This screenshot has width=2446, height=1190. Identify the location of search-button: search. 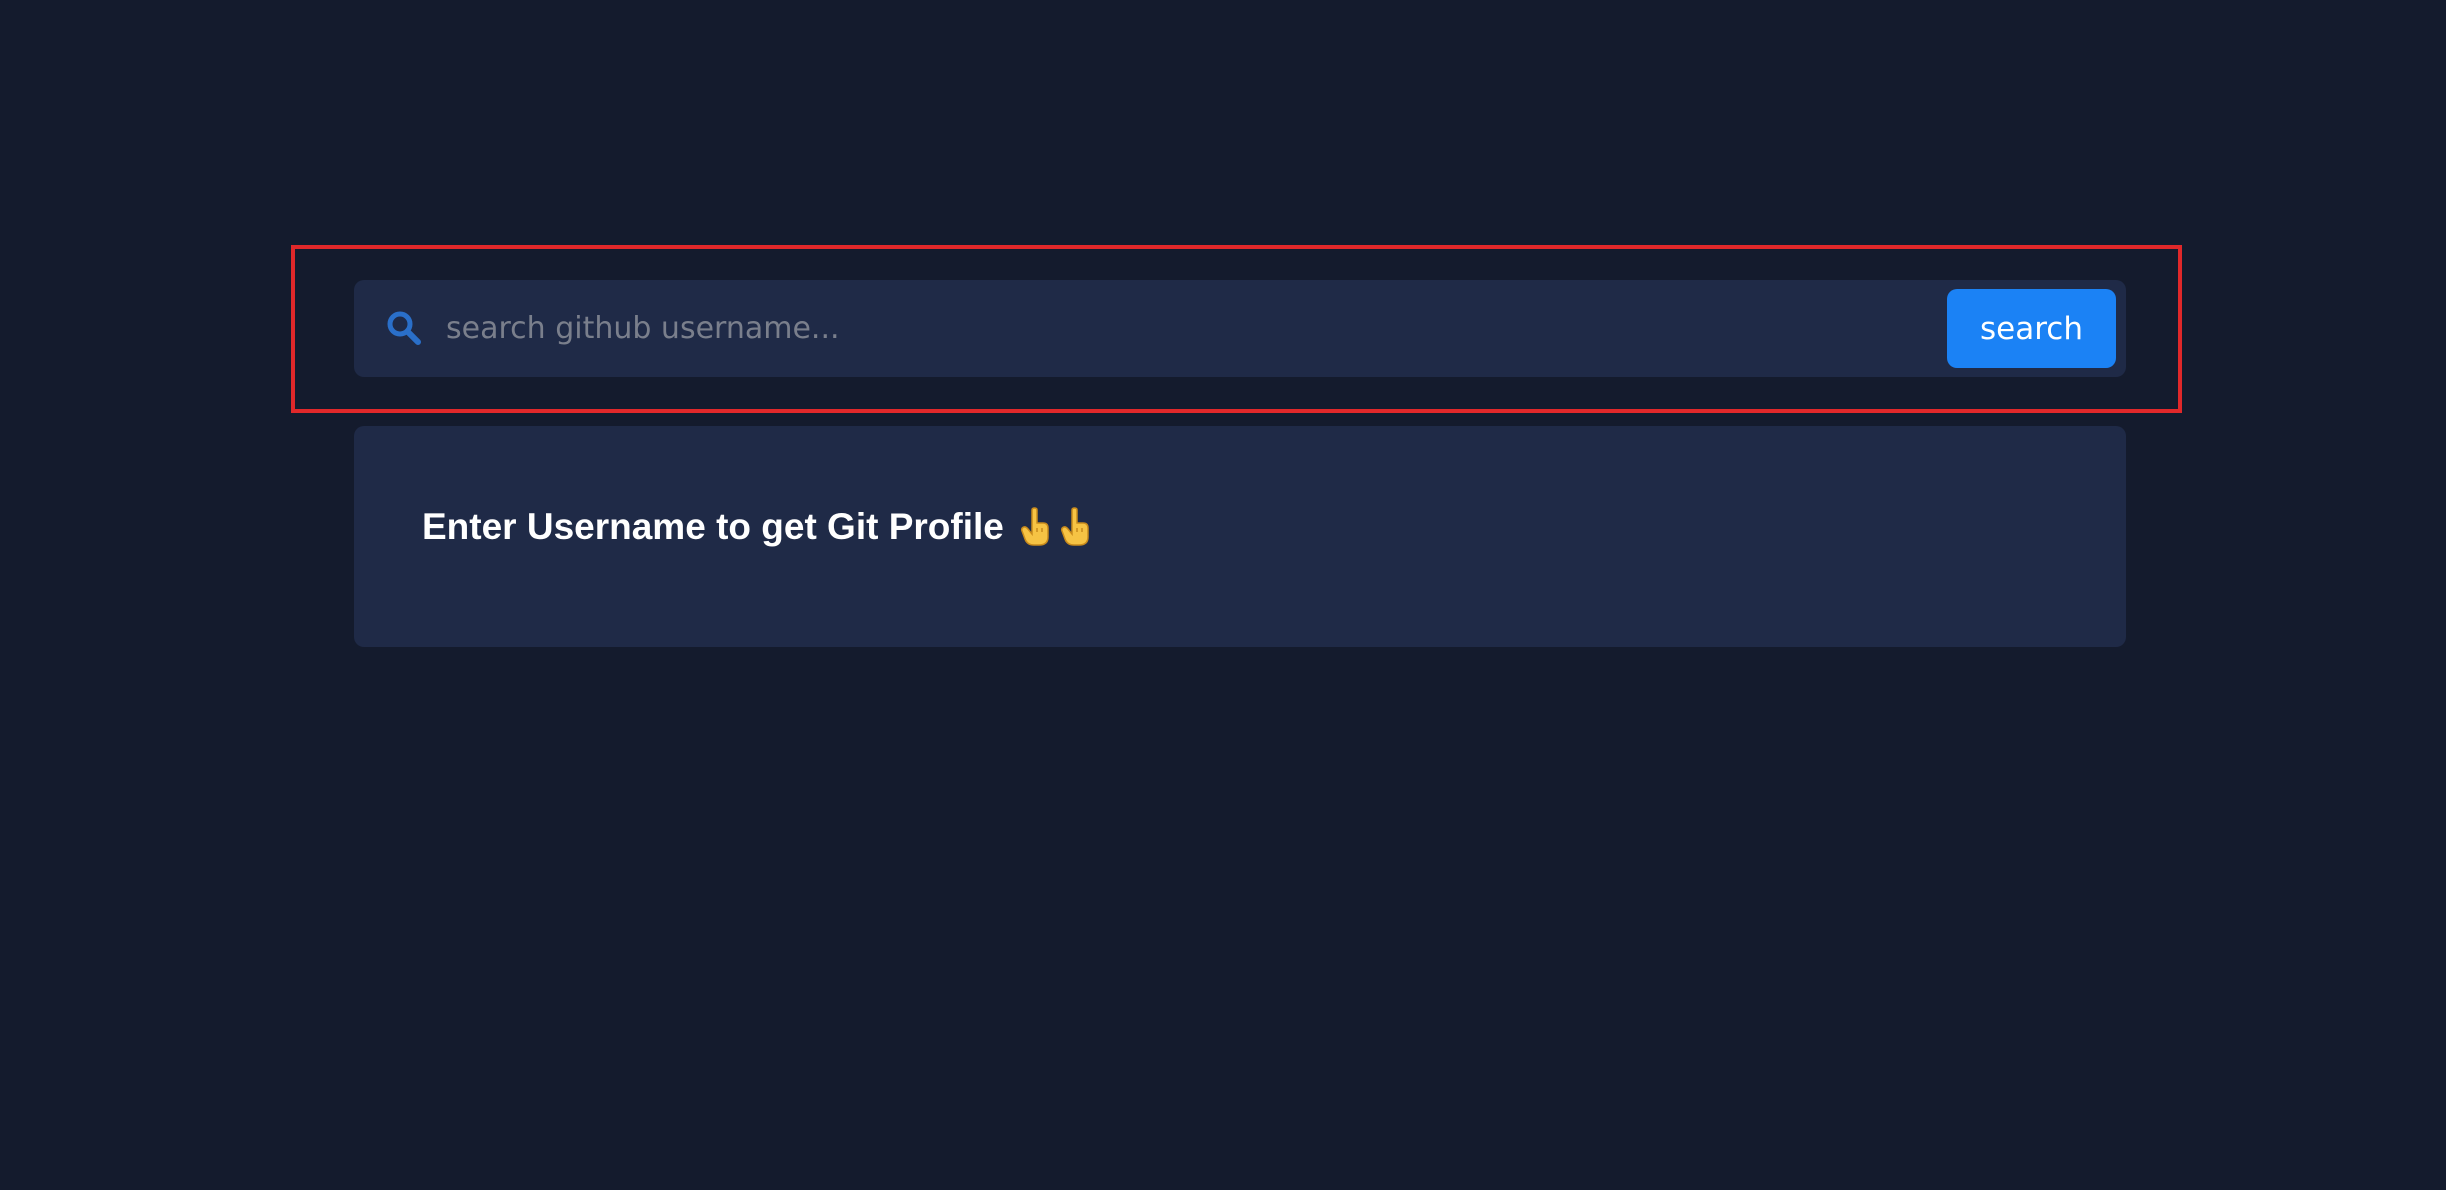
(2031, 328).